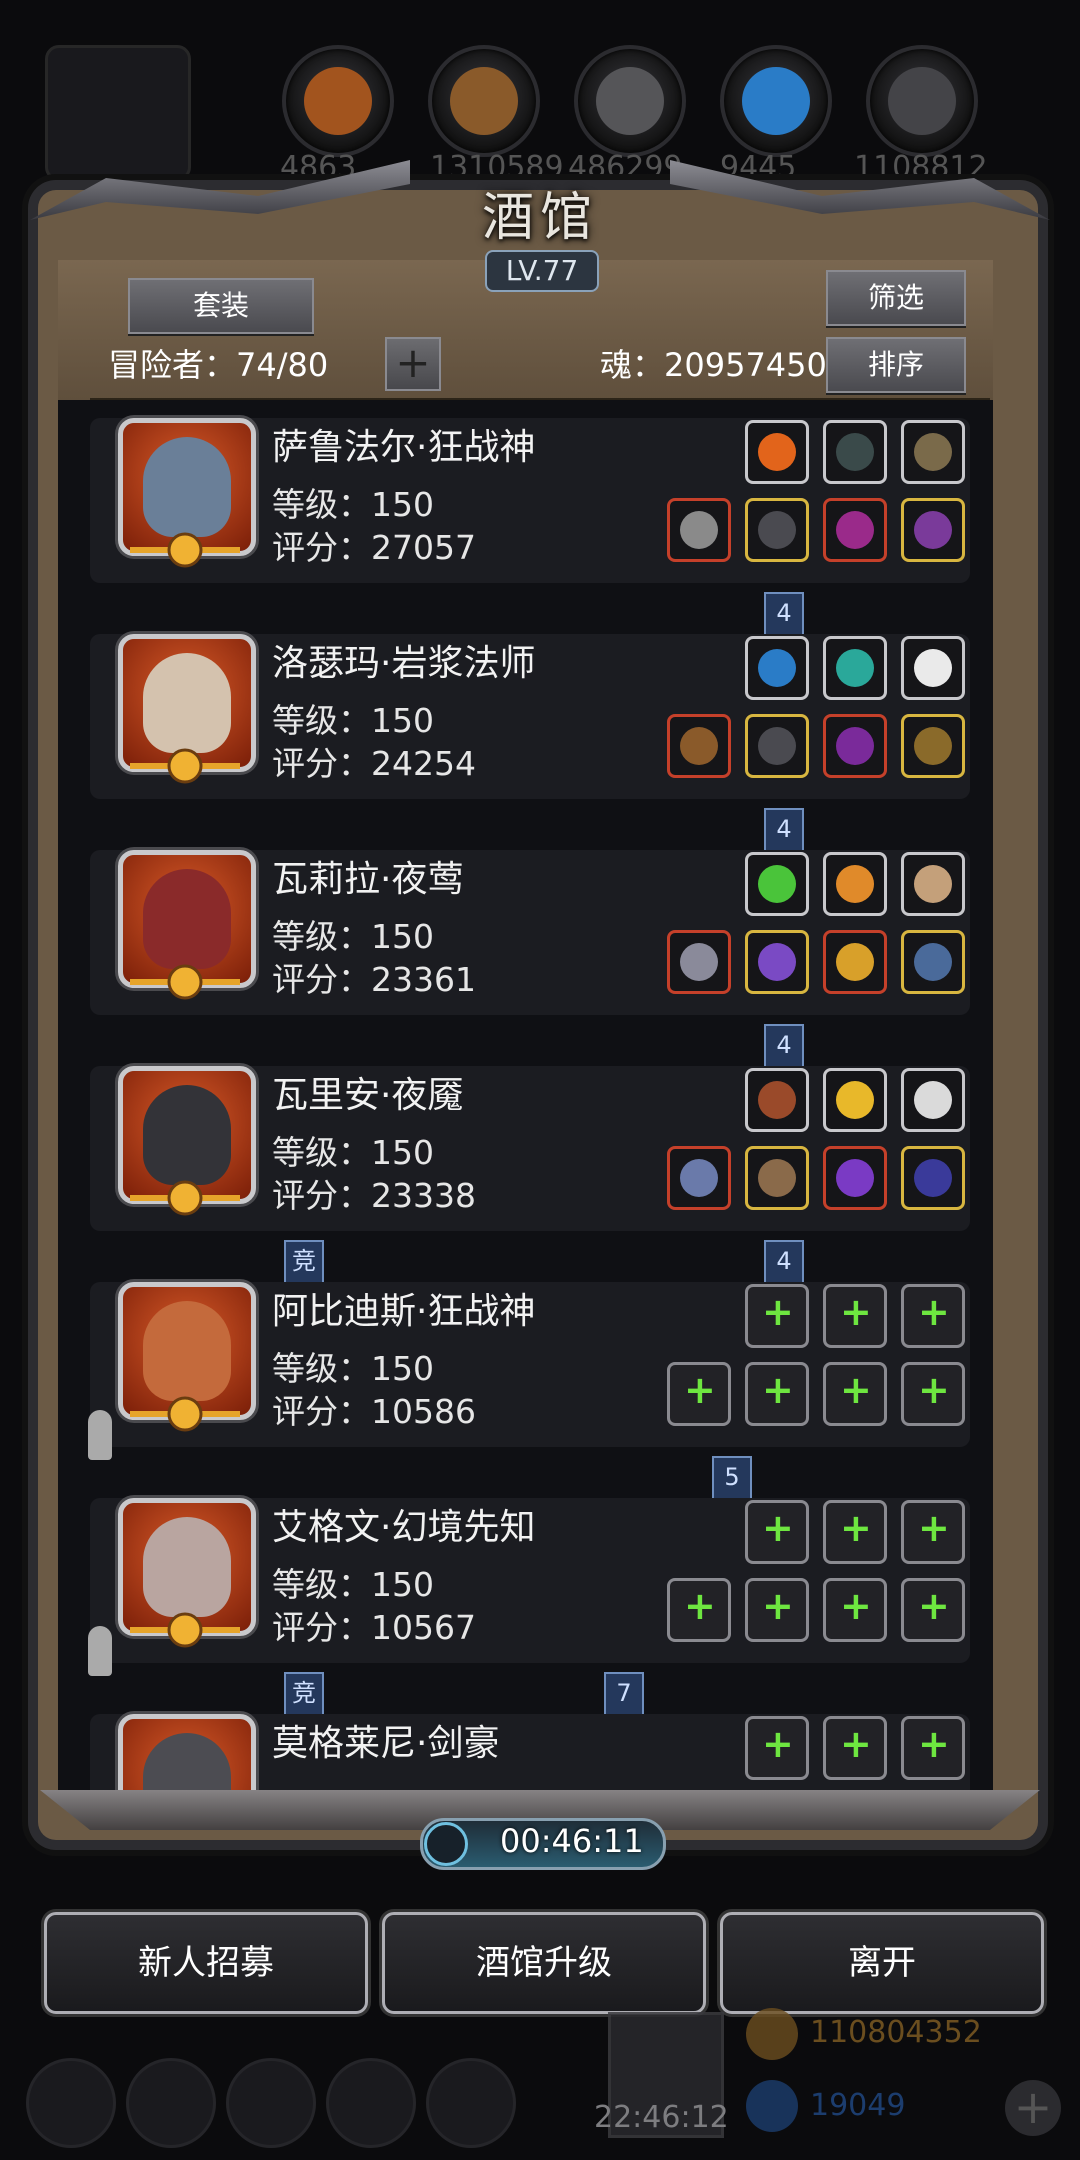 The height and width of the screenshot is (2160, 1080). What do you see at coordinates (699, 962) in the screenshot?
I see `dagger-icon` at bounding box center [699, 962].